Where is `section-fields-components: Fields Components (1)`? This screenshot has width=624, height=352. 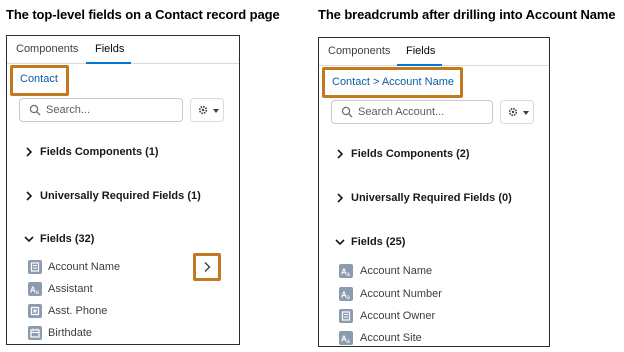
section-fields-components: Fields Components (1) is located at coordinates (92, 152).